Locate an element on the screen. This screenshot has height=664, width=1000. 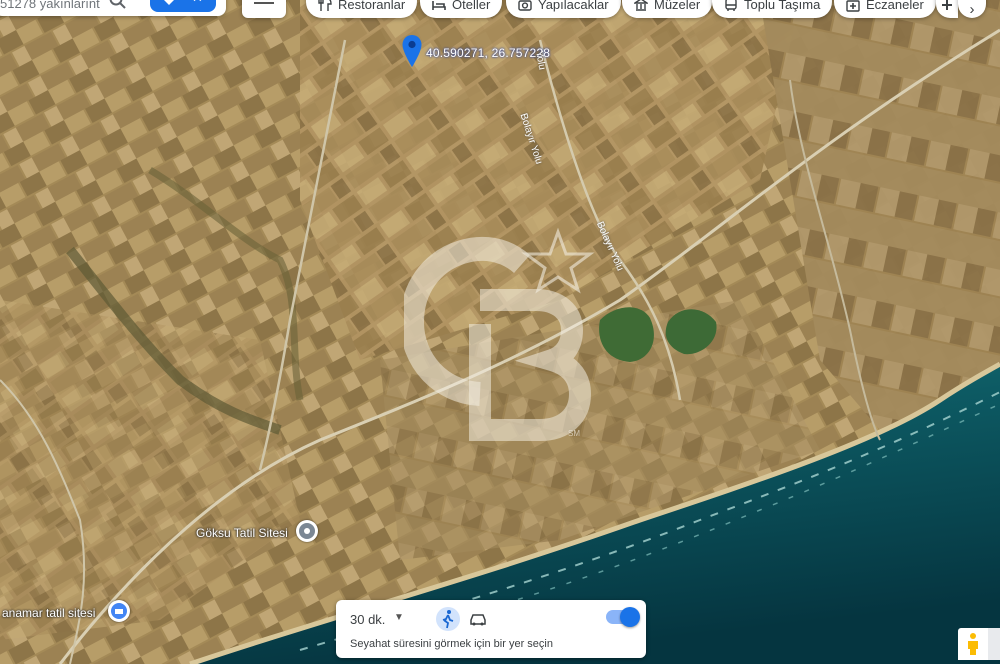
bed-icon is located at coordinates (439, 5).